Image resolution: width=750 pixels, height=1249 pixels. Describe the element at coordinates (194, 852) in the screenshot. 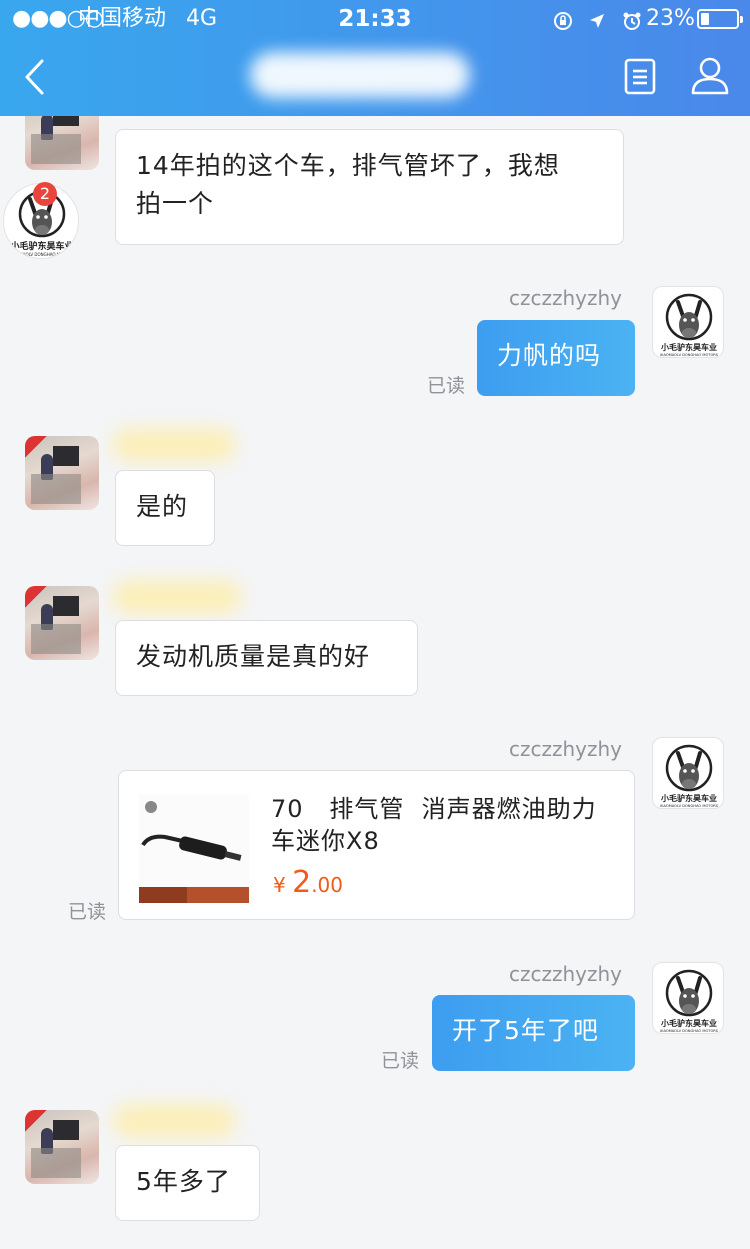

I see `exhaust-pipe-image` at that location.